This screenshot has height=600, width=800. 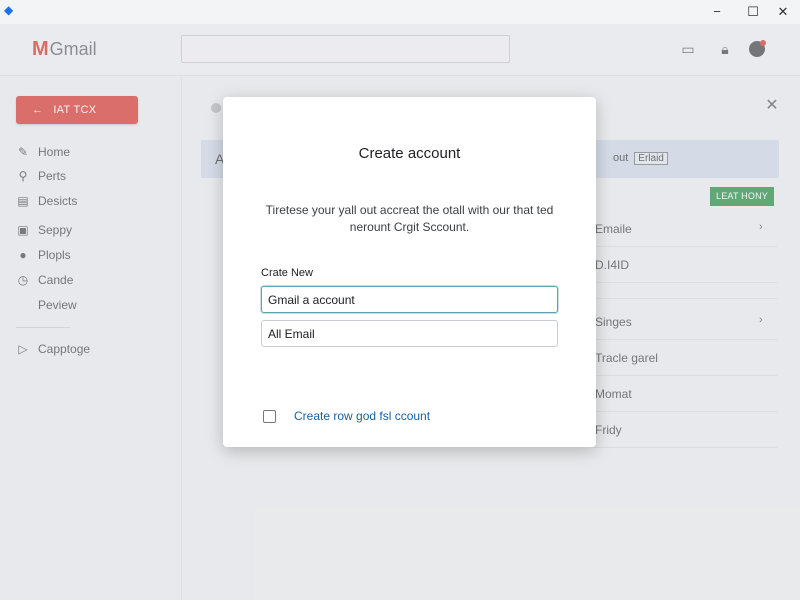 I want to click on email-input, so click(x=409, y=333).